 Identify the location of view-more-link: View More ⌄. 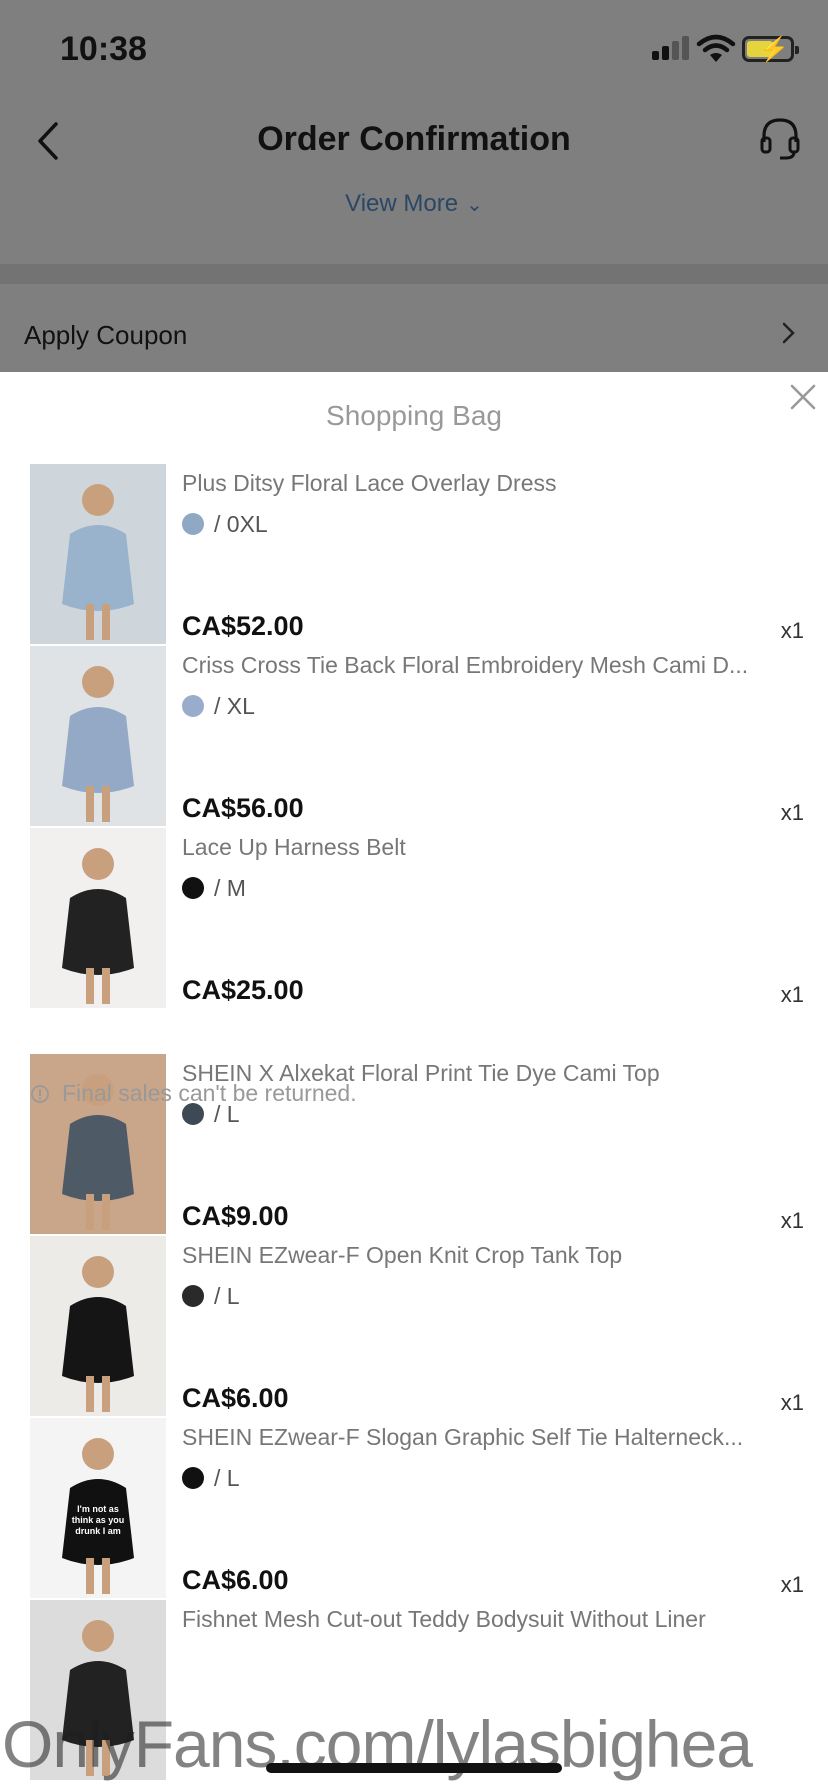
(414, 204).